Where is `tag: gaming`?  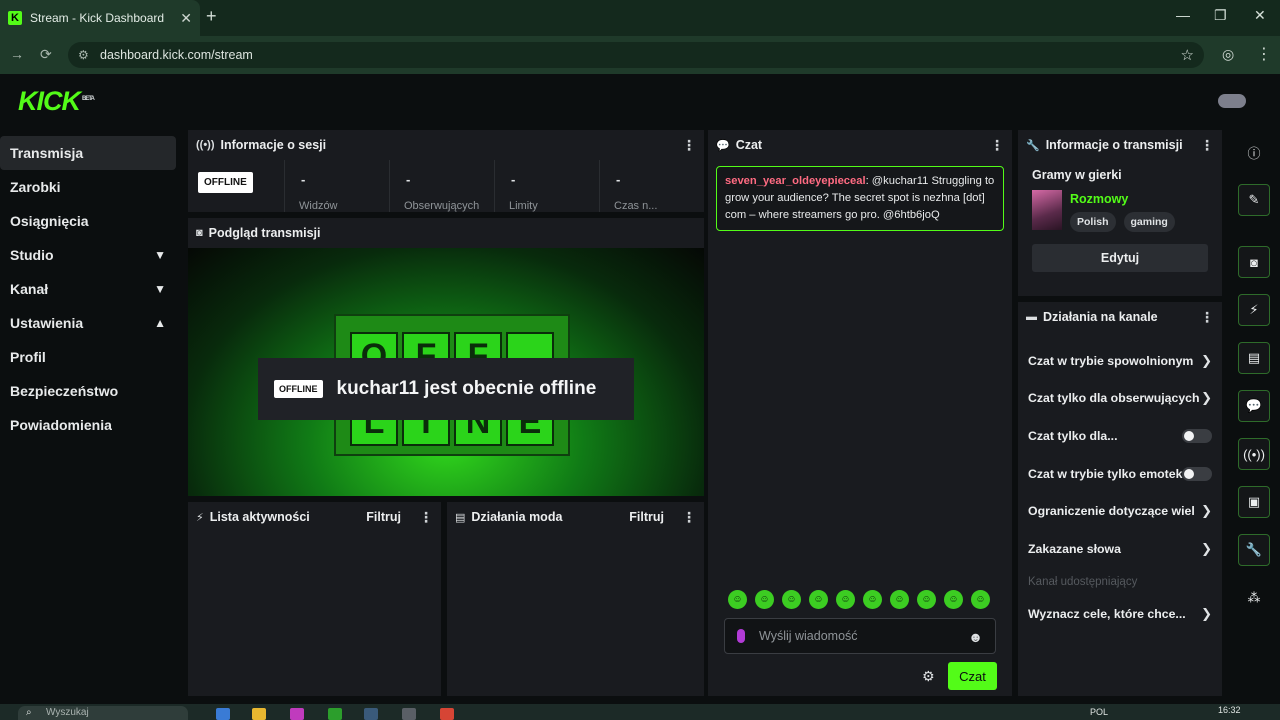 tag: gaming is located at coordinates (1149, 222).